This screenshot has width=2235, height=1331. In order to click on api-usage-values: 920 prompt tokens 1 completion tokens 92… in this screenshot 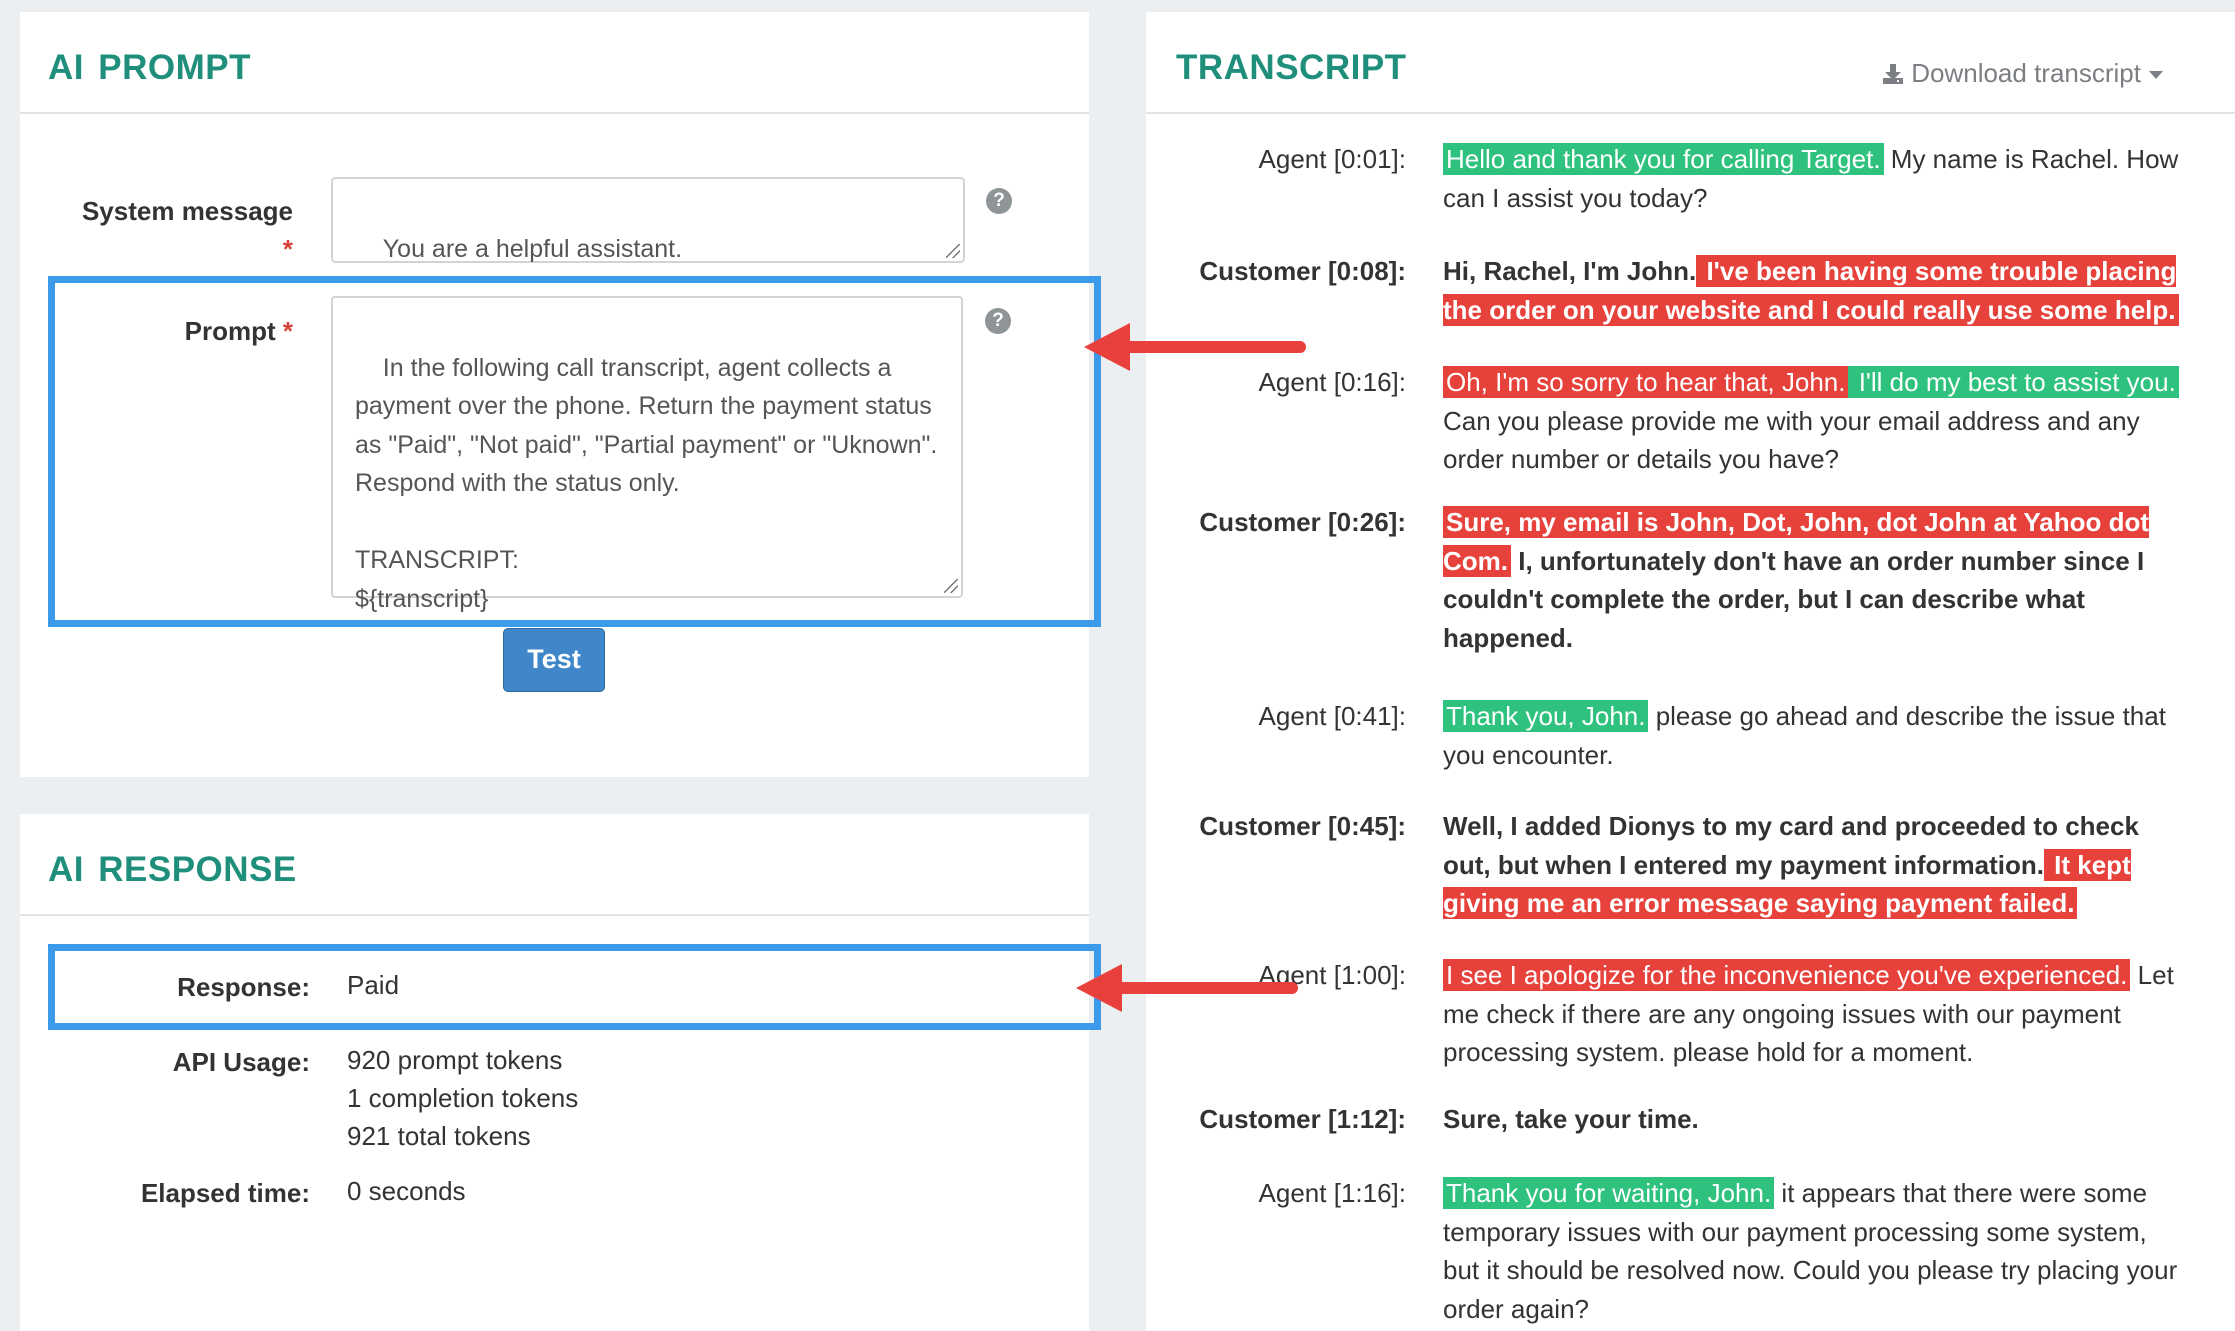, I will do `click(462, 1098)`.